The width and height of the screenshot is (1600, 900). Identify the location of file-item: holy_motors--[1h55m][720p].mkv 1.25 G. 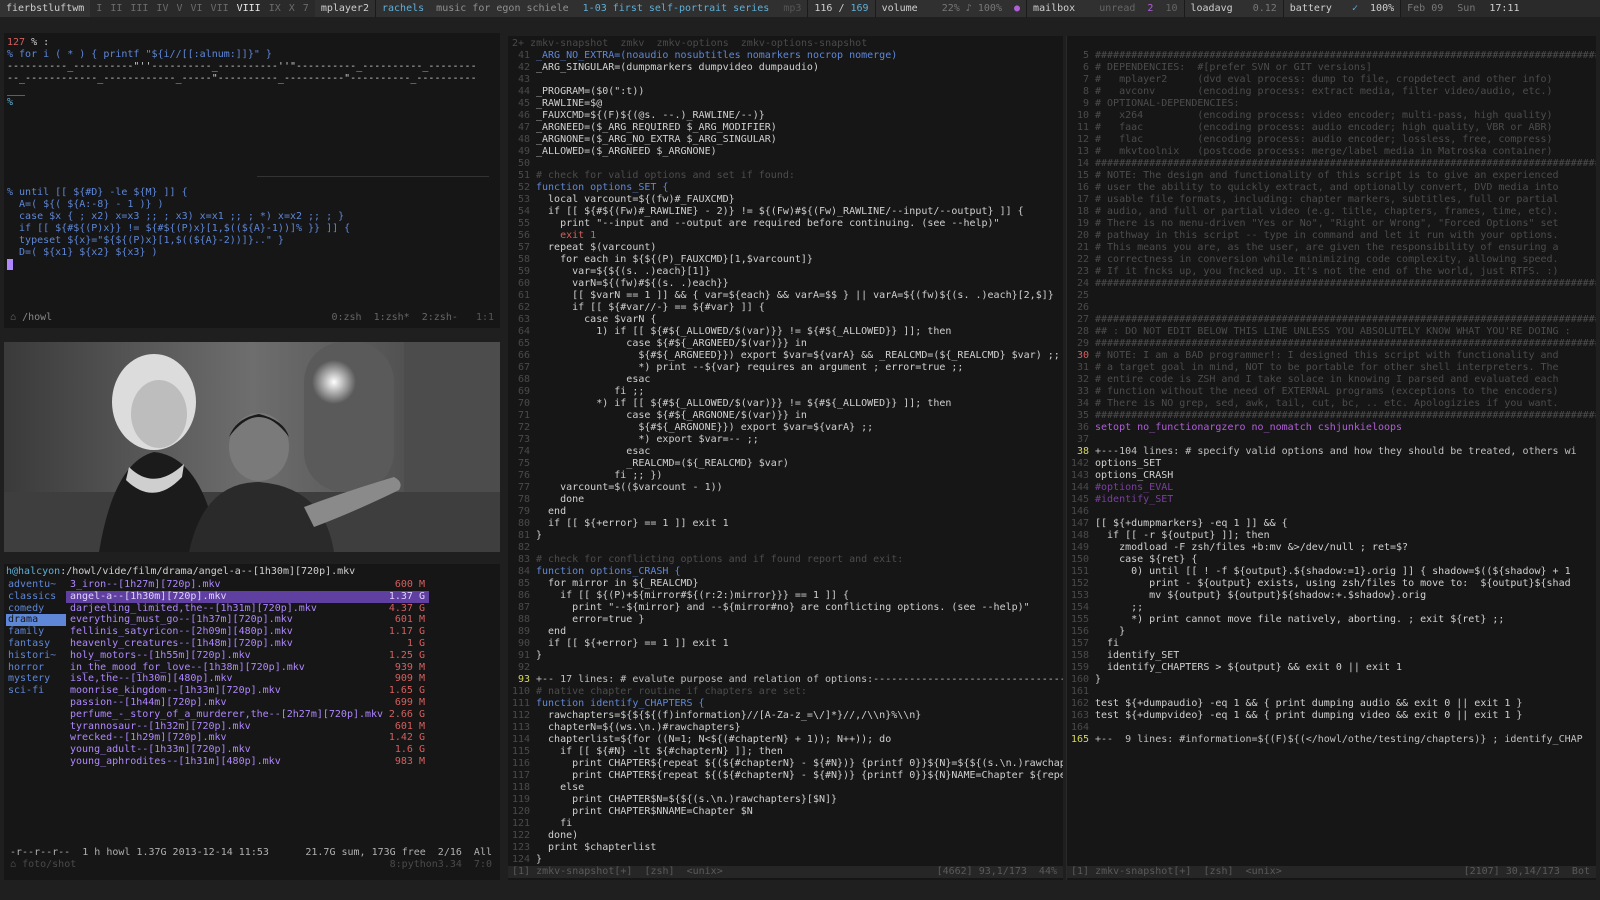
(247, 656).